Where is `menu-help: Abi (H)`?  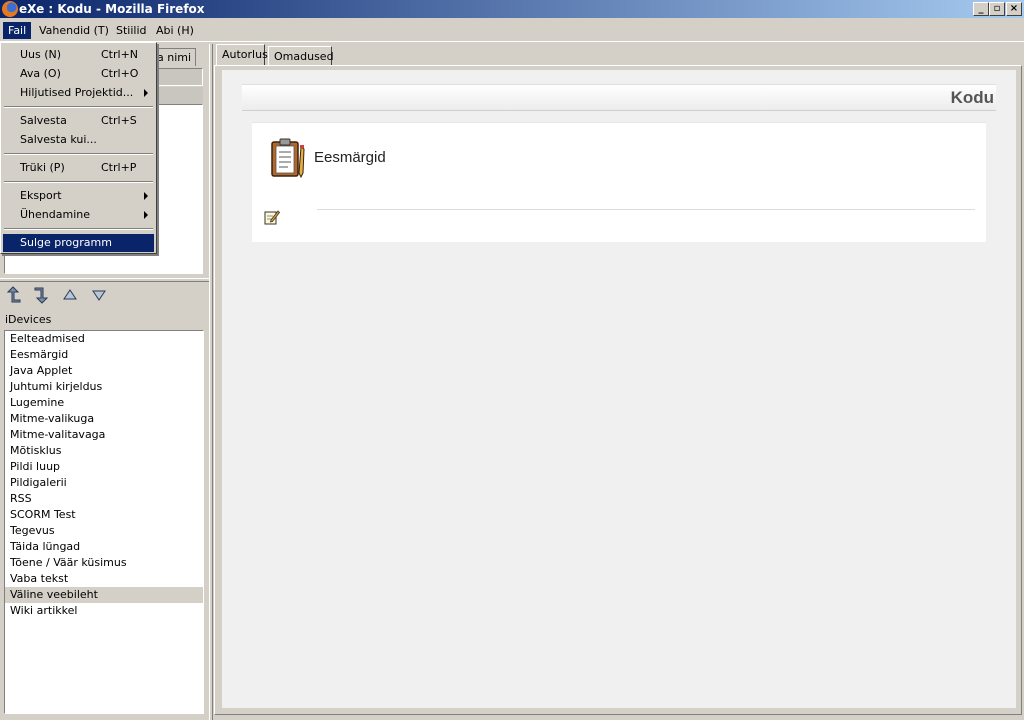
menu-help: Abi (H) is located at coordinates (175, 30).